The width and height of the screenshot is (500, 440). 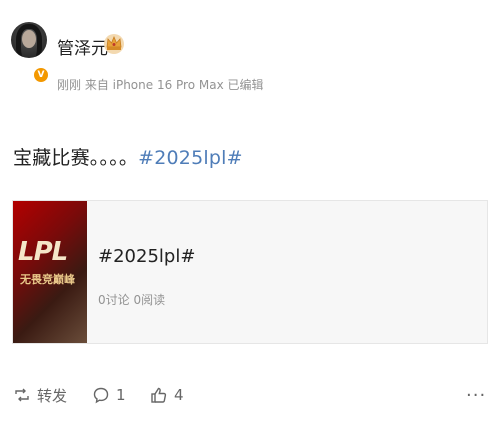 What do you see at coordinates (76, 158) in the screenshot?
I see `post-body: 宝藏比赛。。。。` at bounding box center [76, 158].